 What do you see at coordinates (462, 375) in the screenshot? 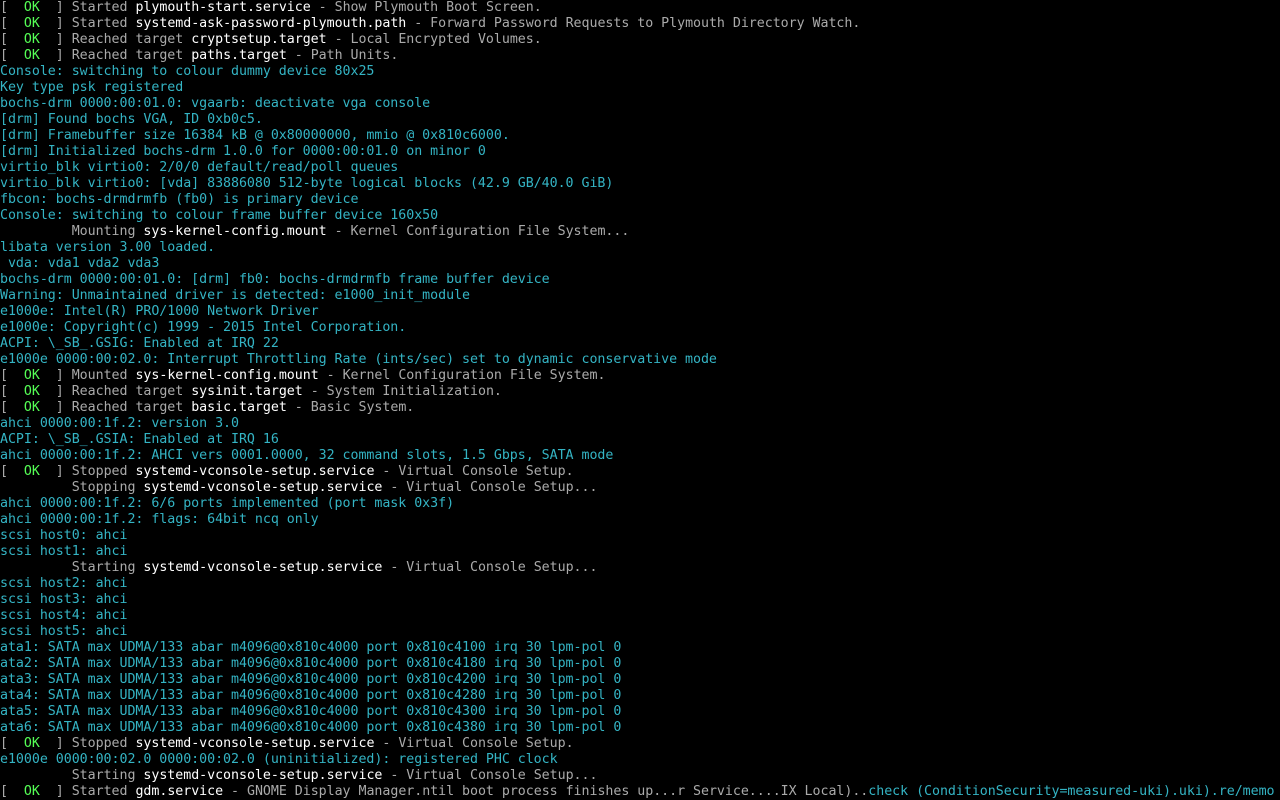
I see `unit-description: - Kernel Configuration File System.` at bounding box center [462, 375].